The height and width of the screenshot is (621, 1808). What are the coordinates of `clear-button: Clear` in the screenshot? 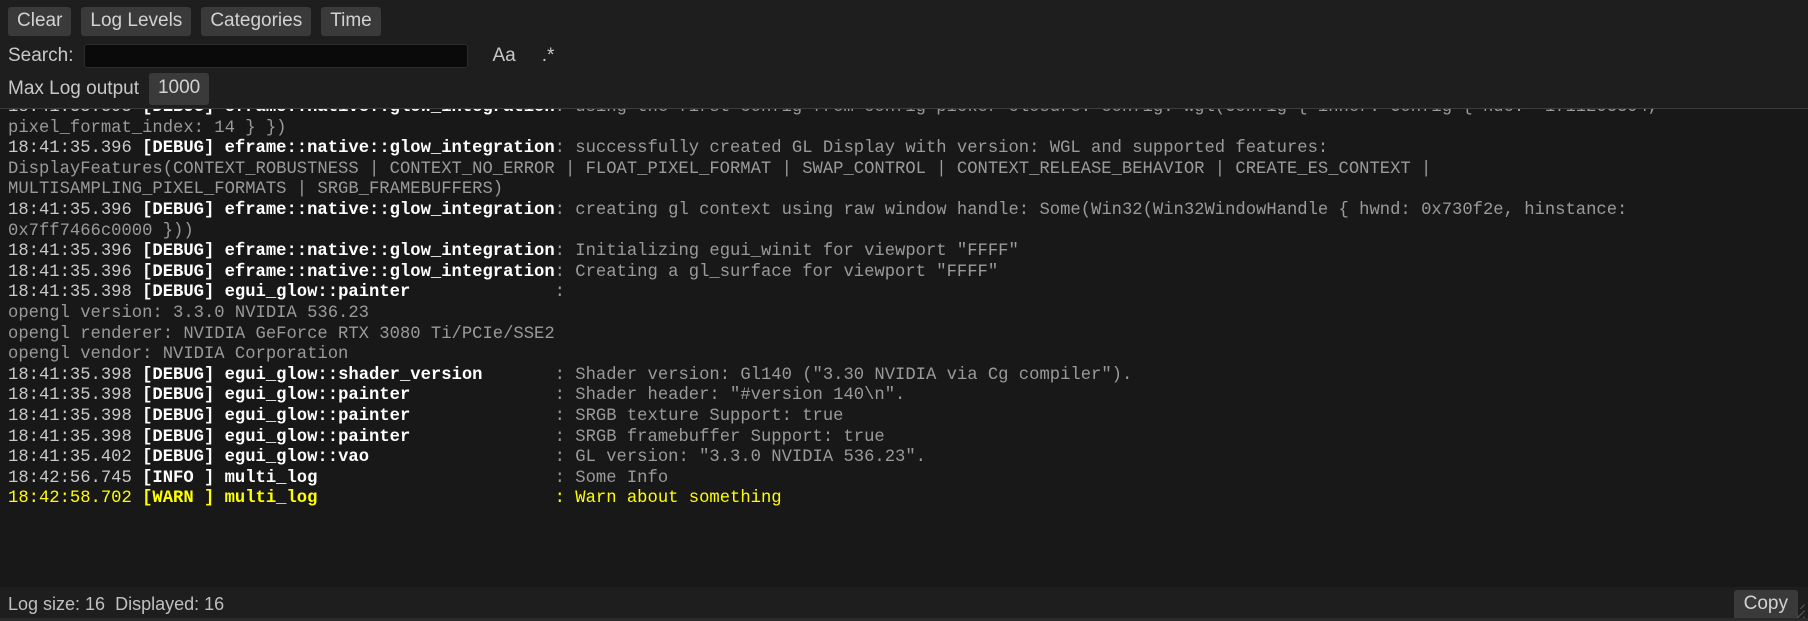 It's located at (40, 21).